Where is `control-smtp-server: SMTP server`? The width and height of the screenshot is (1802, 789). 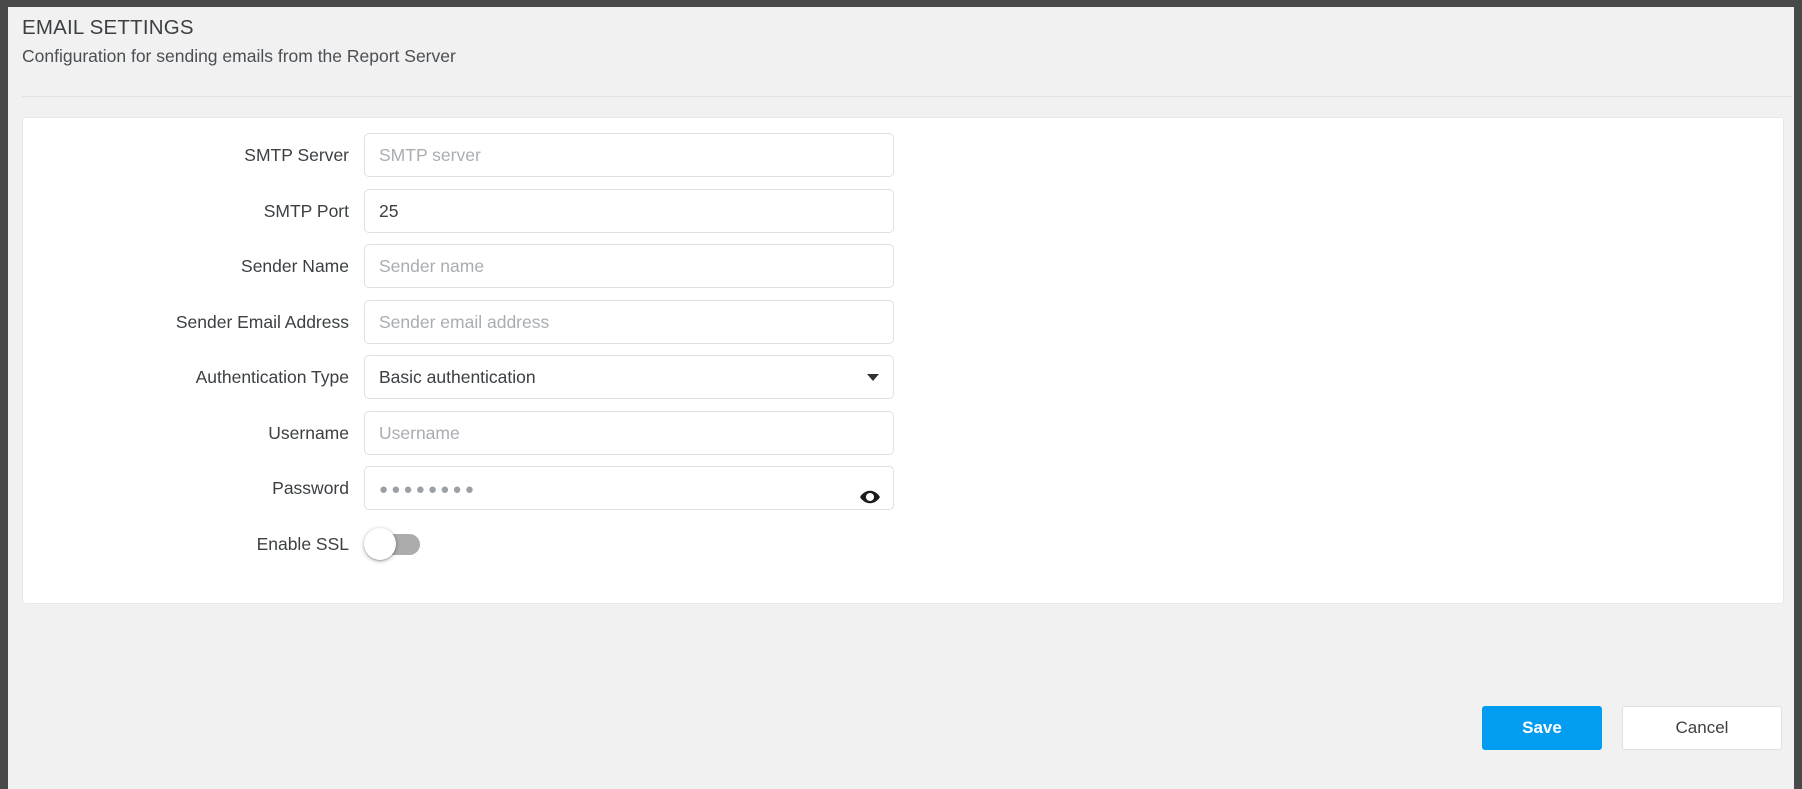 control-smtp-server: SMTP server is located at coordinates (629, 155).